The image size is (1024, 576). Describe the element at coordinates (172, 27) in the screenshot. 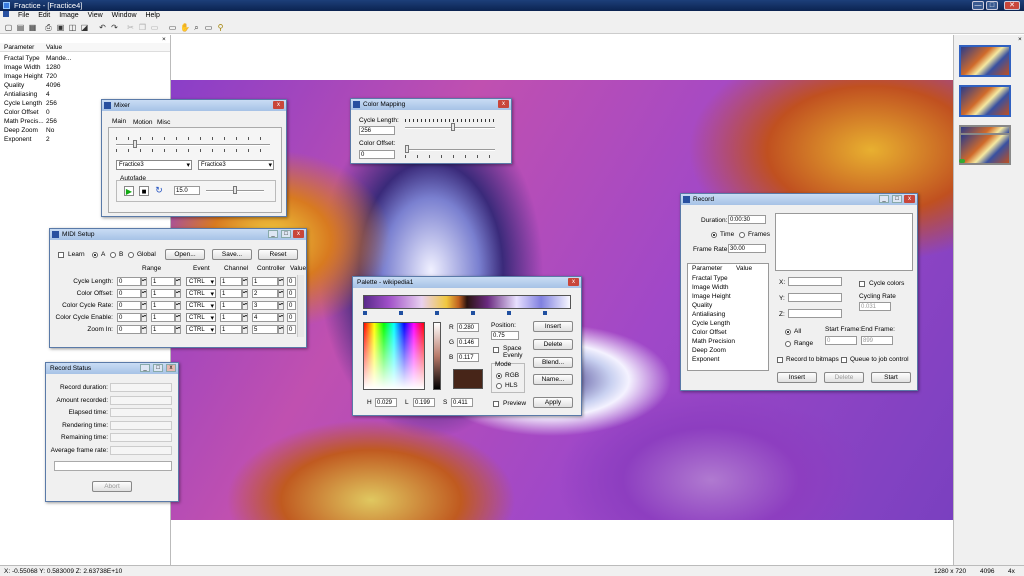

I see `select-icon: ▭` at that location.